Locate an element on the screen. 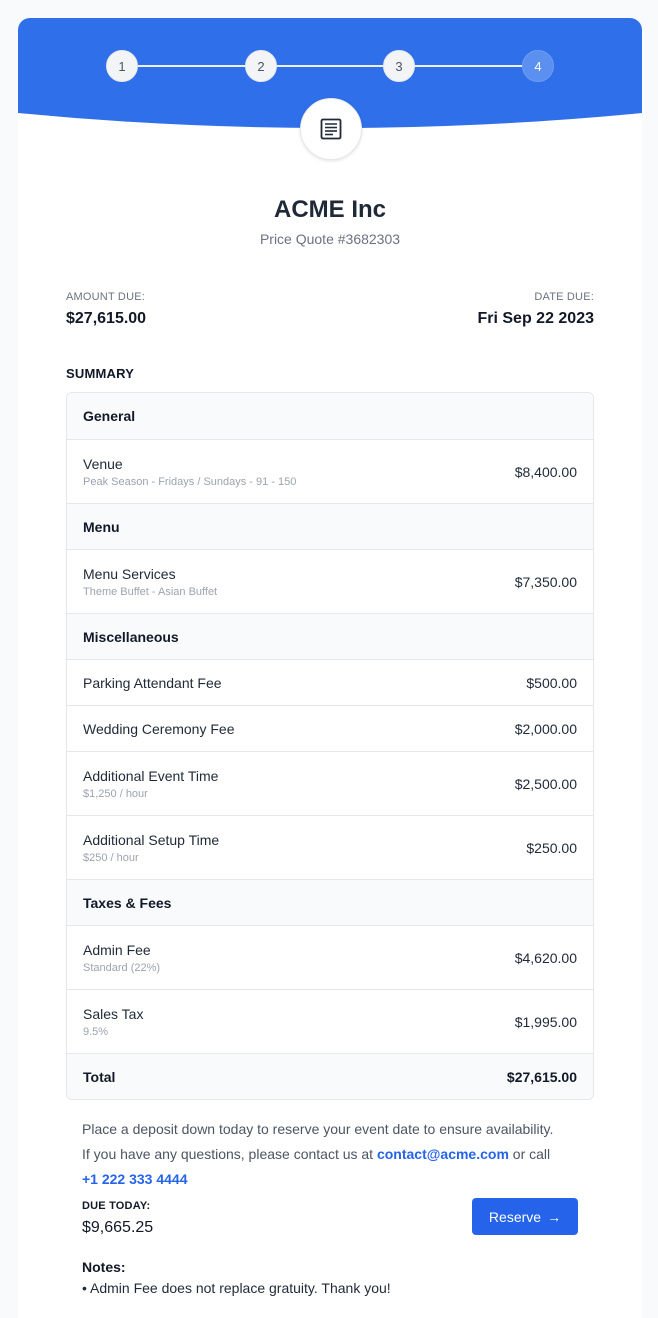 The height and width of the screenshot is (1318, 658). due-today-value: $9,665.25 is located at coordinates (118, 1227).